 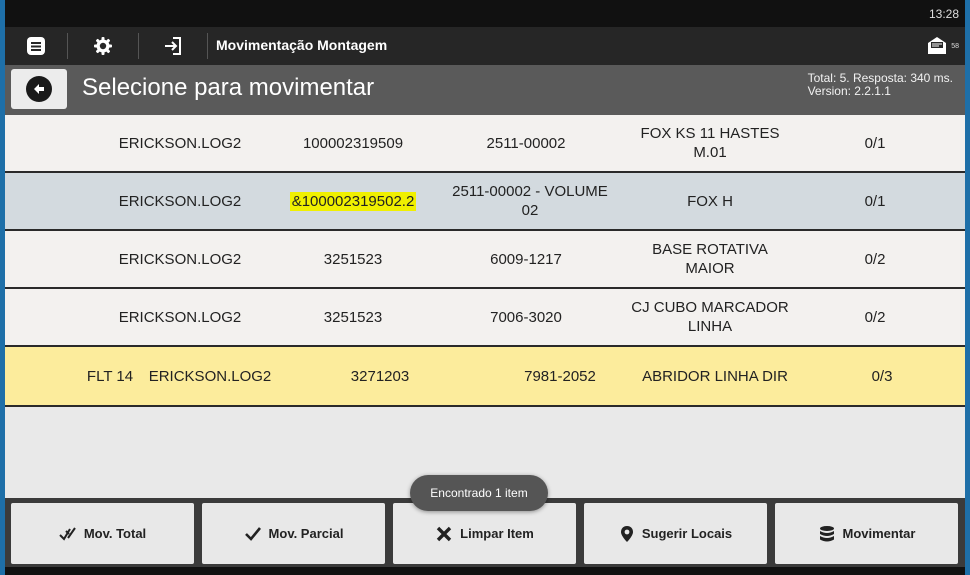 I want to click on status-bar: 13:28, so click(x=485, y=13).